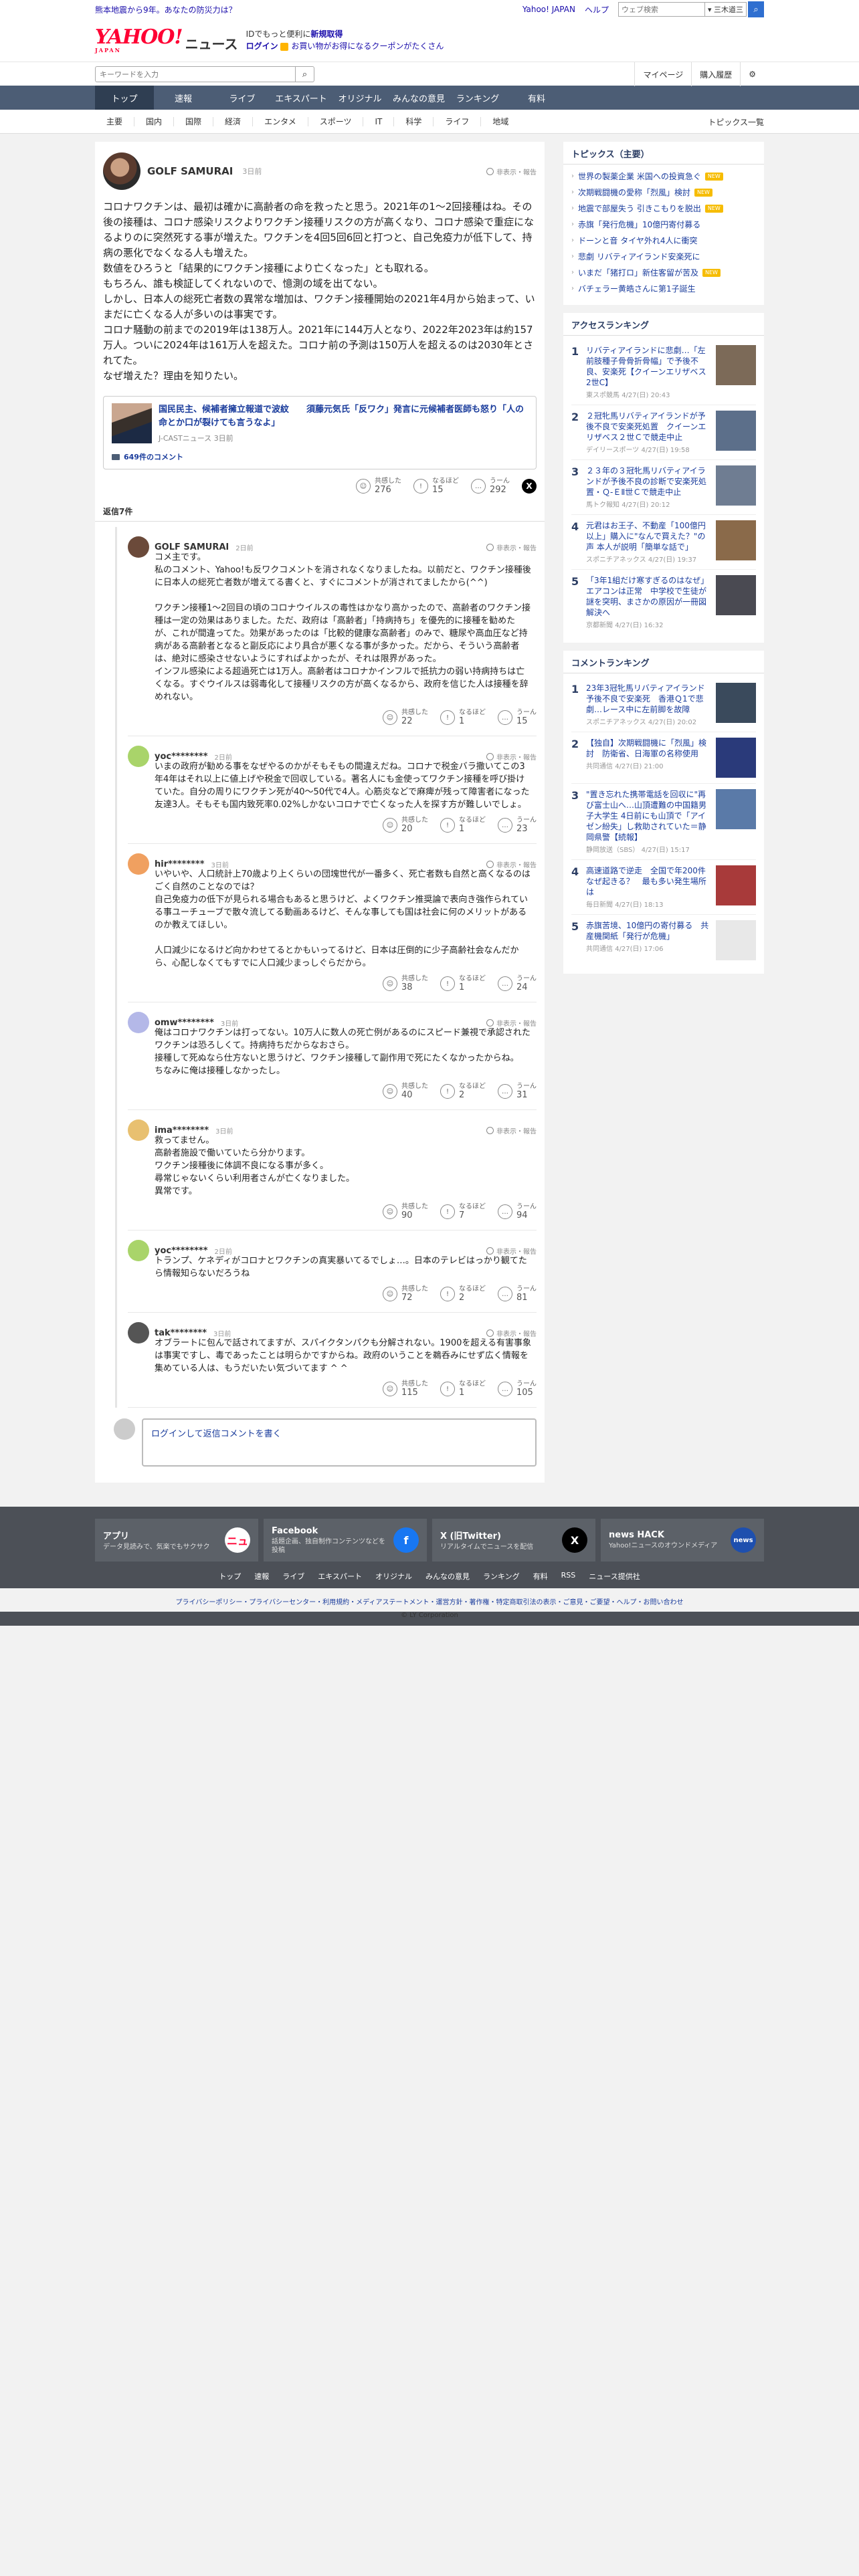 The width and height of the screenshot is (859, 2576). I want to click on nav-item: エキスパート, so click(301, 98).